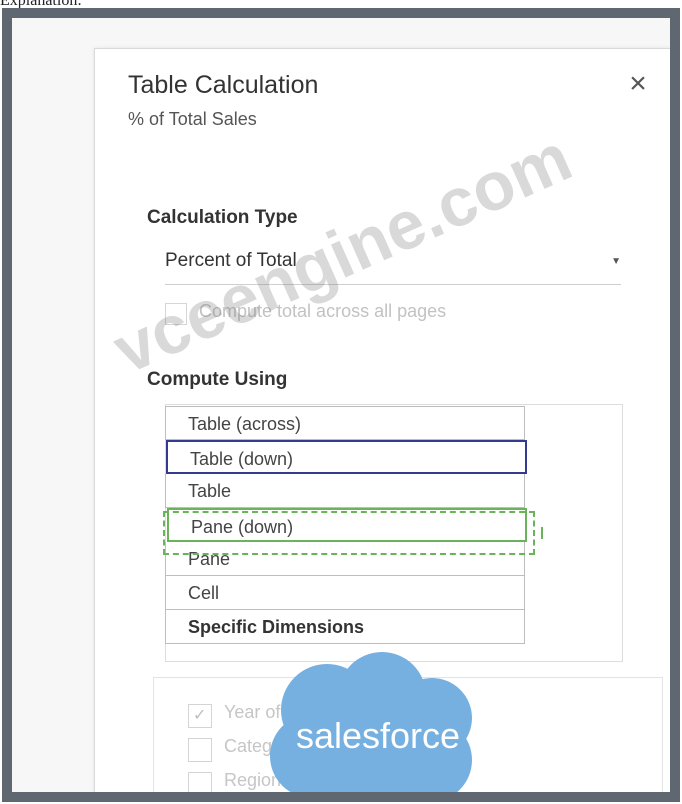 This screenshot has height=804, width=682. I want to click on pane-down-marker, so click(542, 533).